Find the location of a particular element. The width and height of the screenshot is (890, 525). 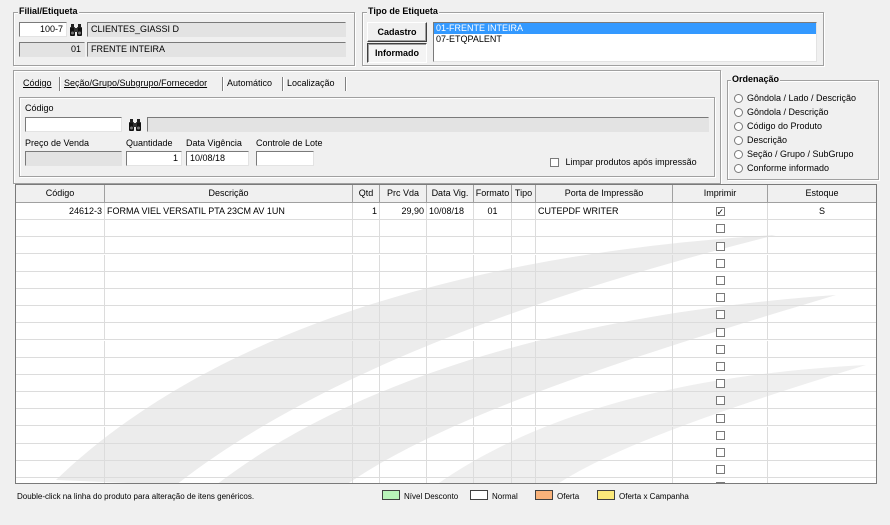

cadastro-button: Cadastro is located at coordinates (397, 32).